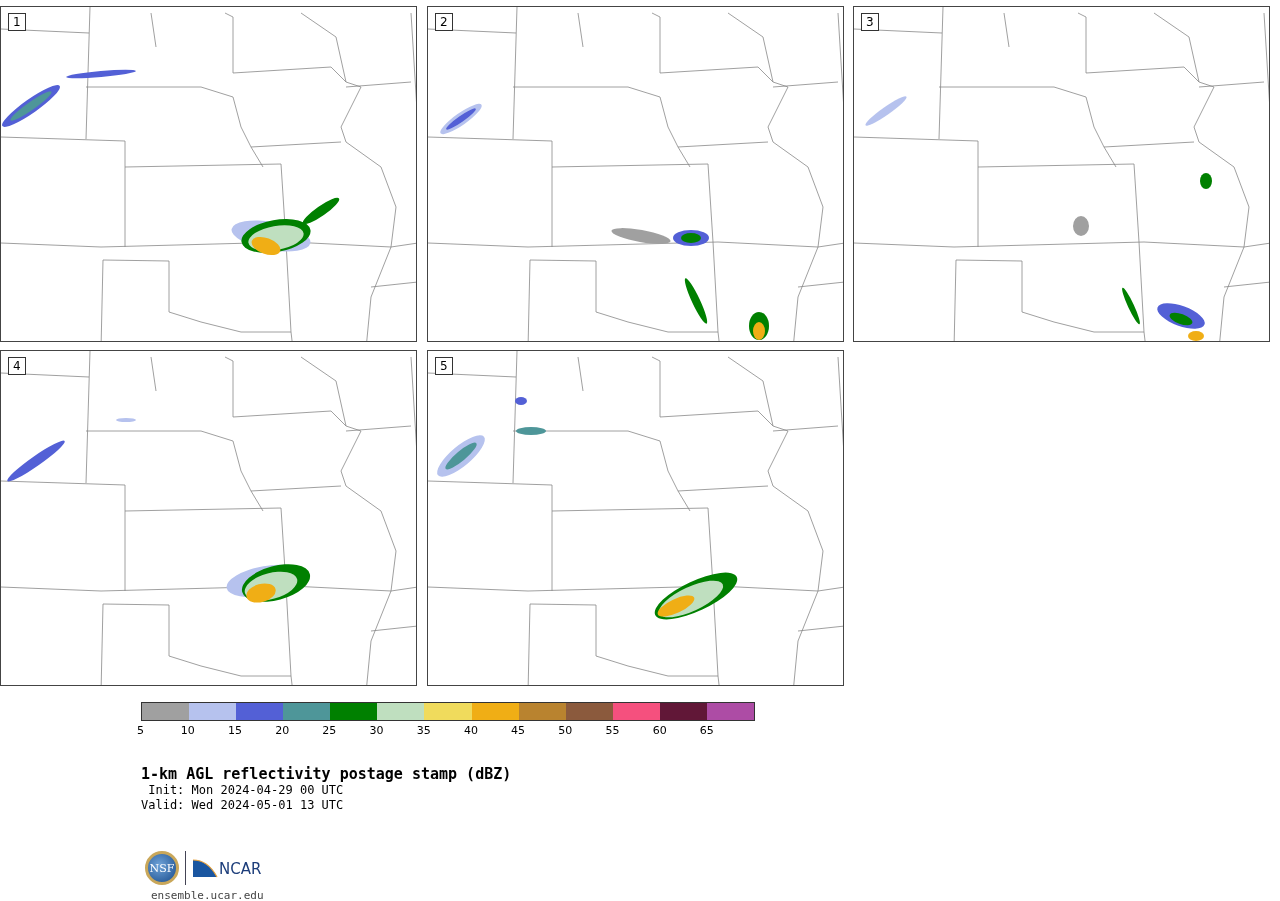  What do you see at coordinates (329, 730) in the screenshot?
I see `tick-label: 25` at bounding box center [329, 730].